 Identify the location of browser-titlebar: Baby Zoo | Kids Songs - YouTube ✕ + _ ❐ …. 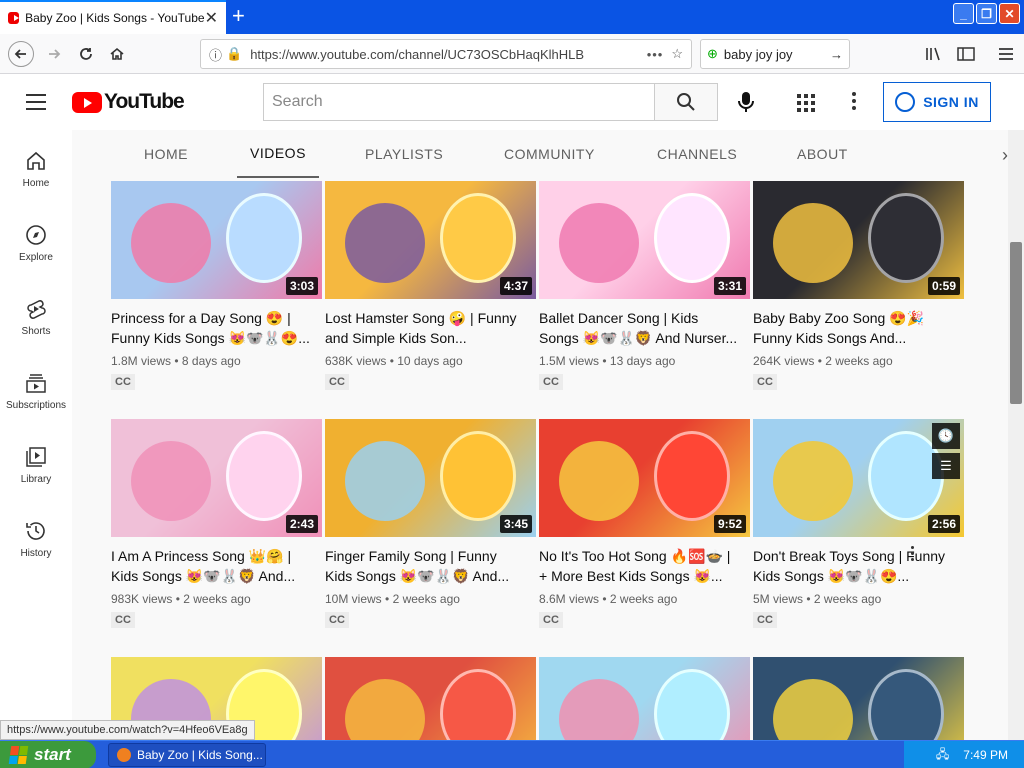
(512, 17).